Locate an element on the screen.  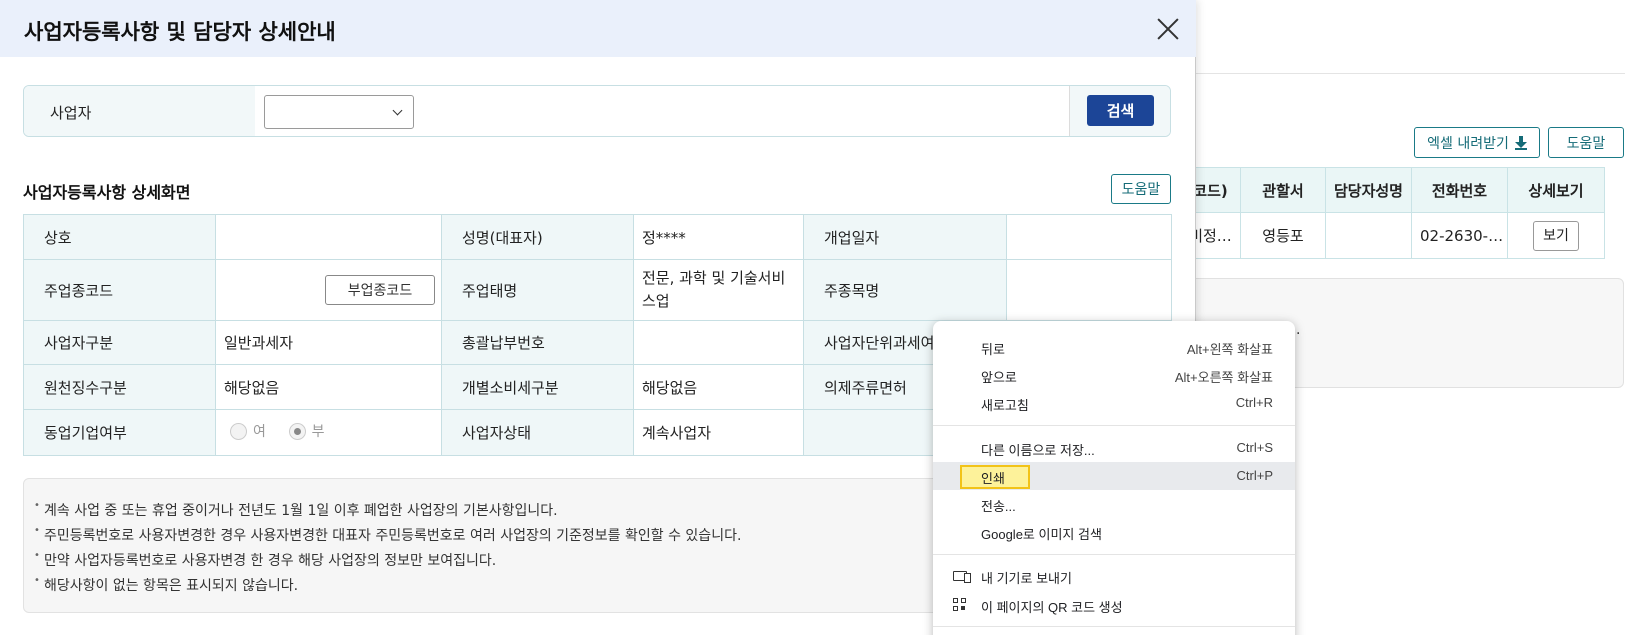
menu-item-label: 인쇄 is located at coordinates (993, 478).